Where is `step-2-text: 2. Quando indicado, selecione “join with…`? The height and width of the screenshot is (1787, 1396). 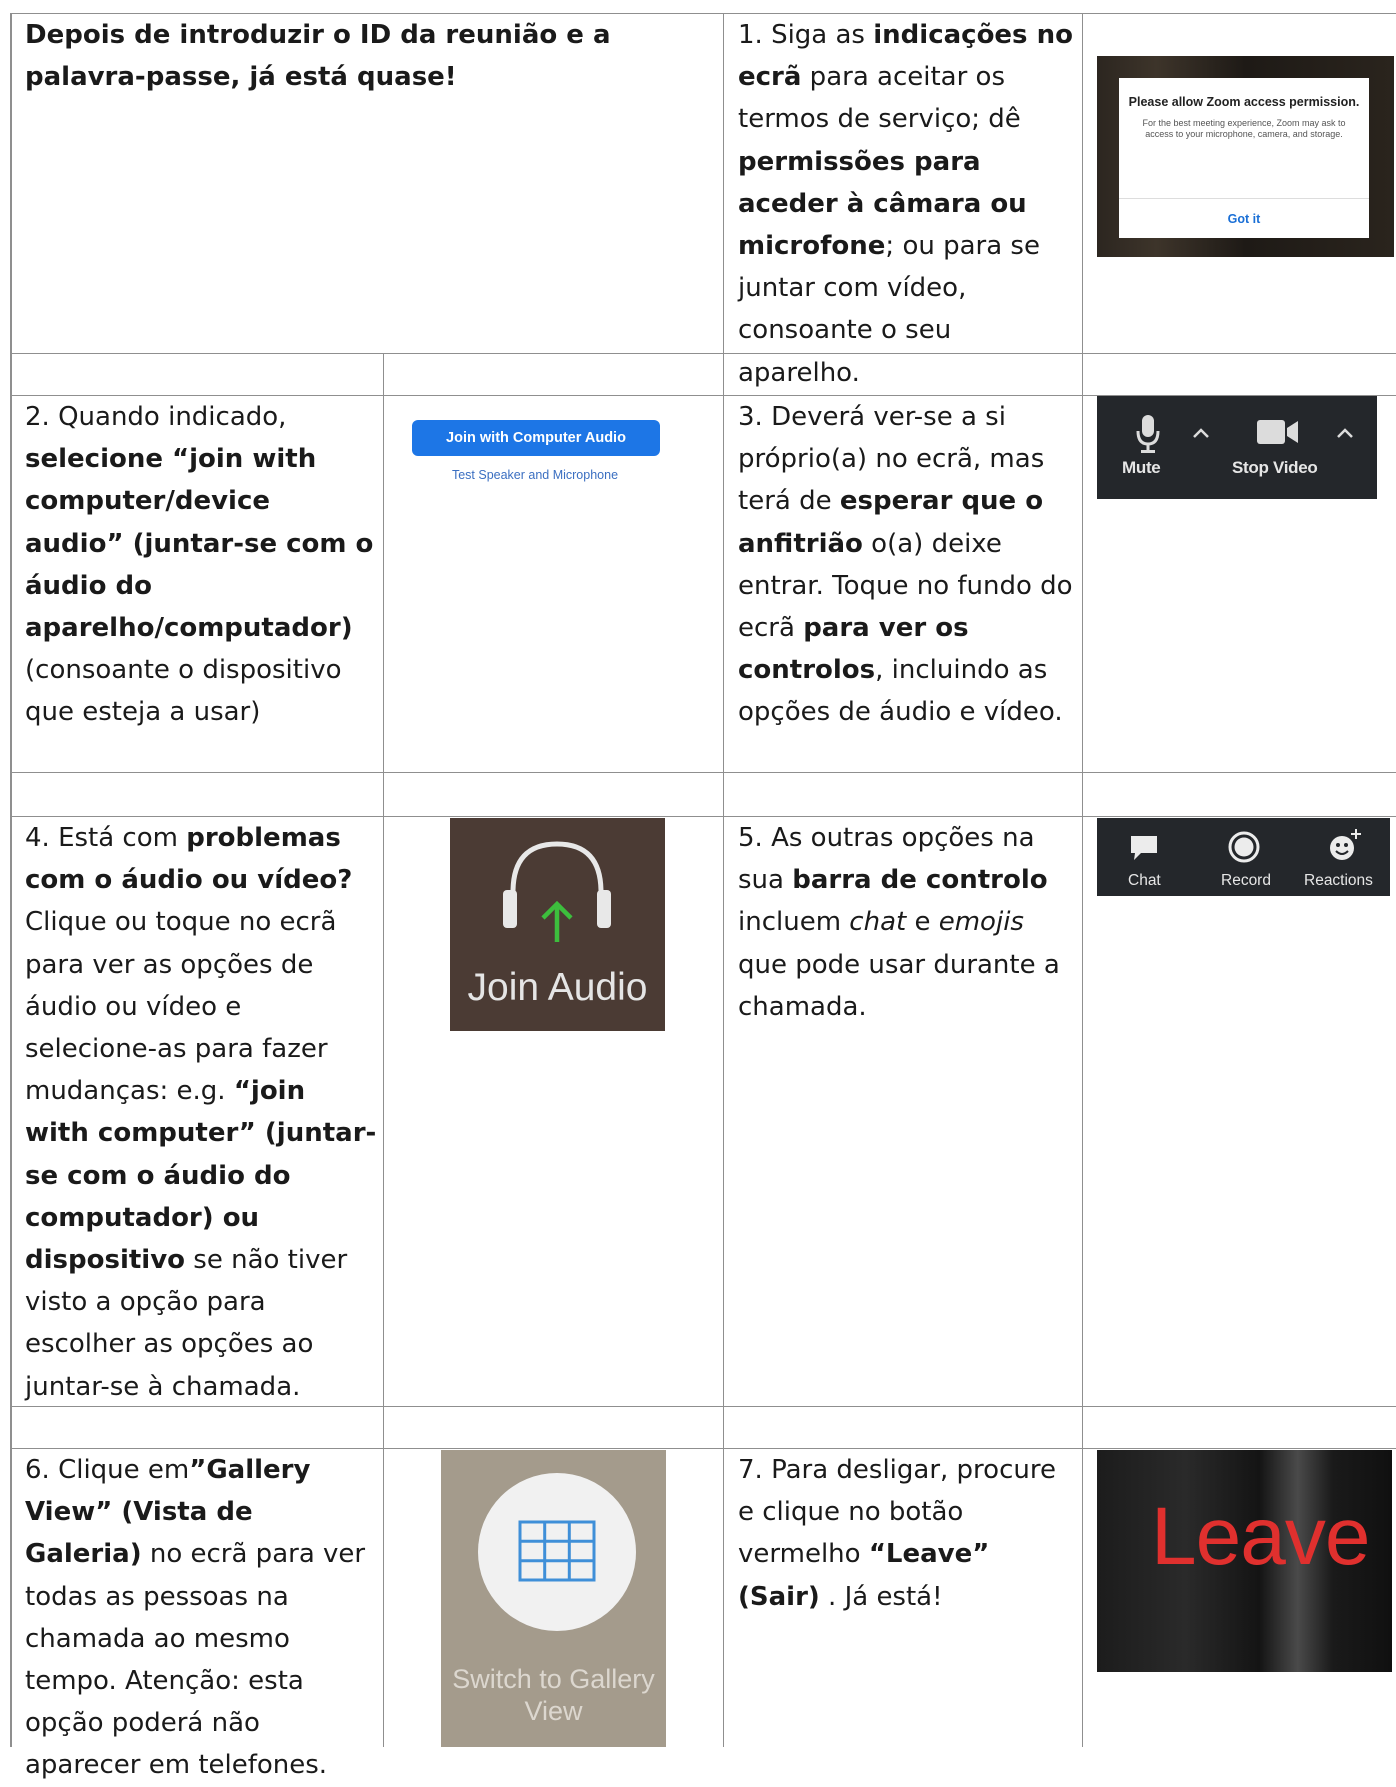 step-2-text: 2. Quando indicado, selecione “join with… is located at coordinates (199, 565).